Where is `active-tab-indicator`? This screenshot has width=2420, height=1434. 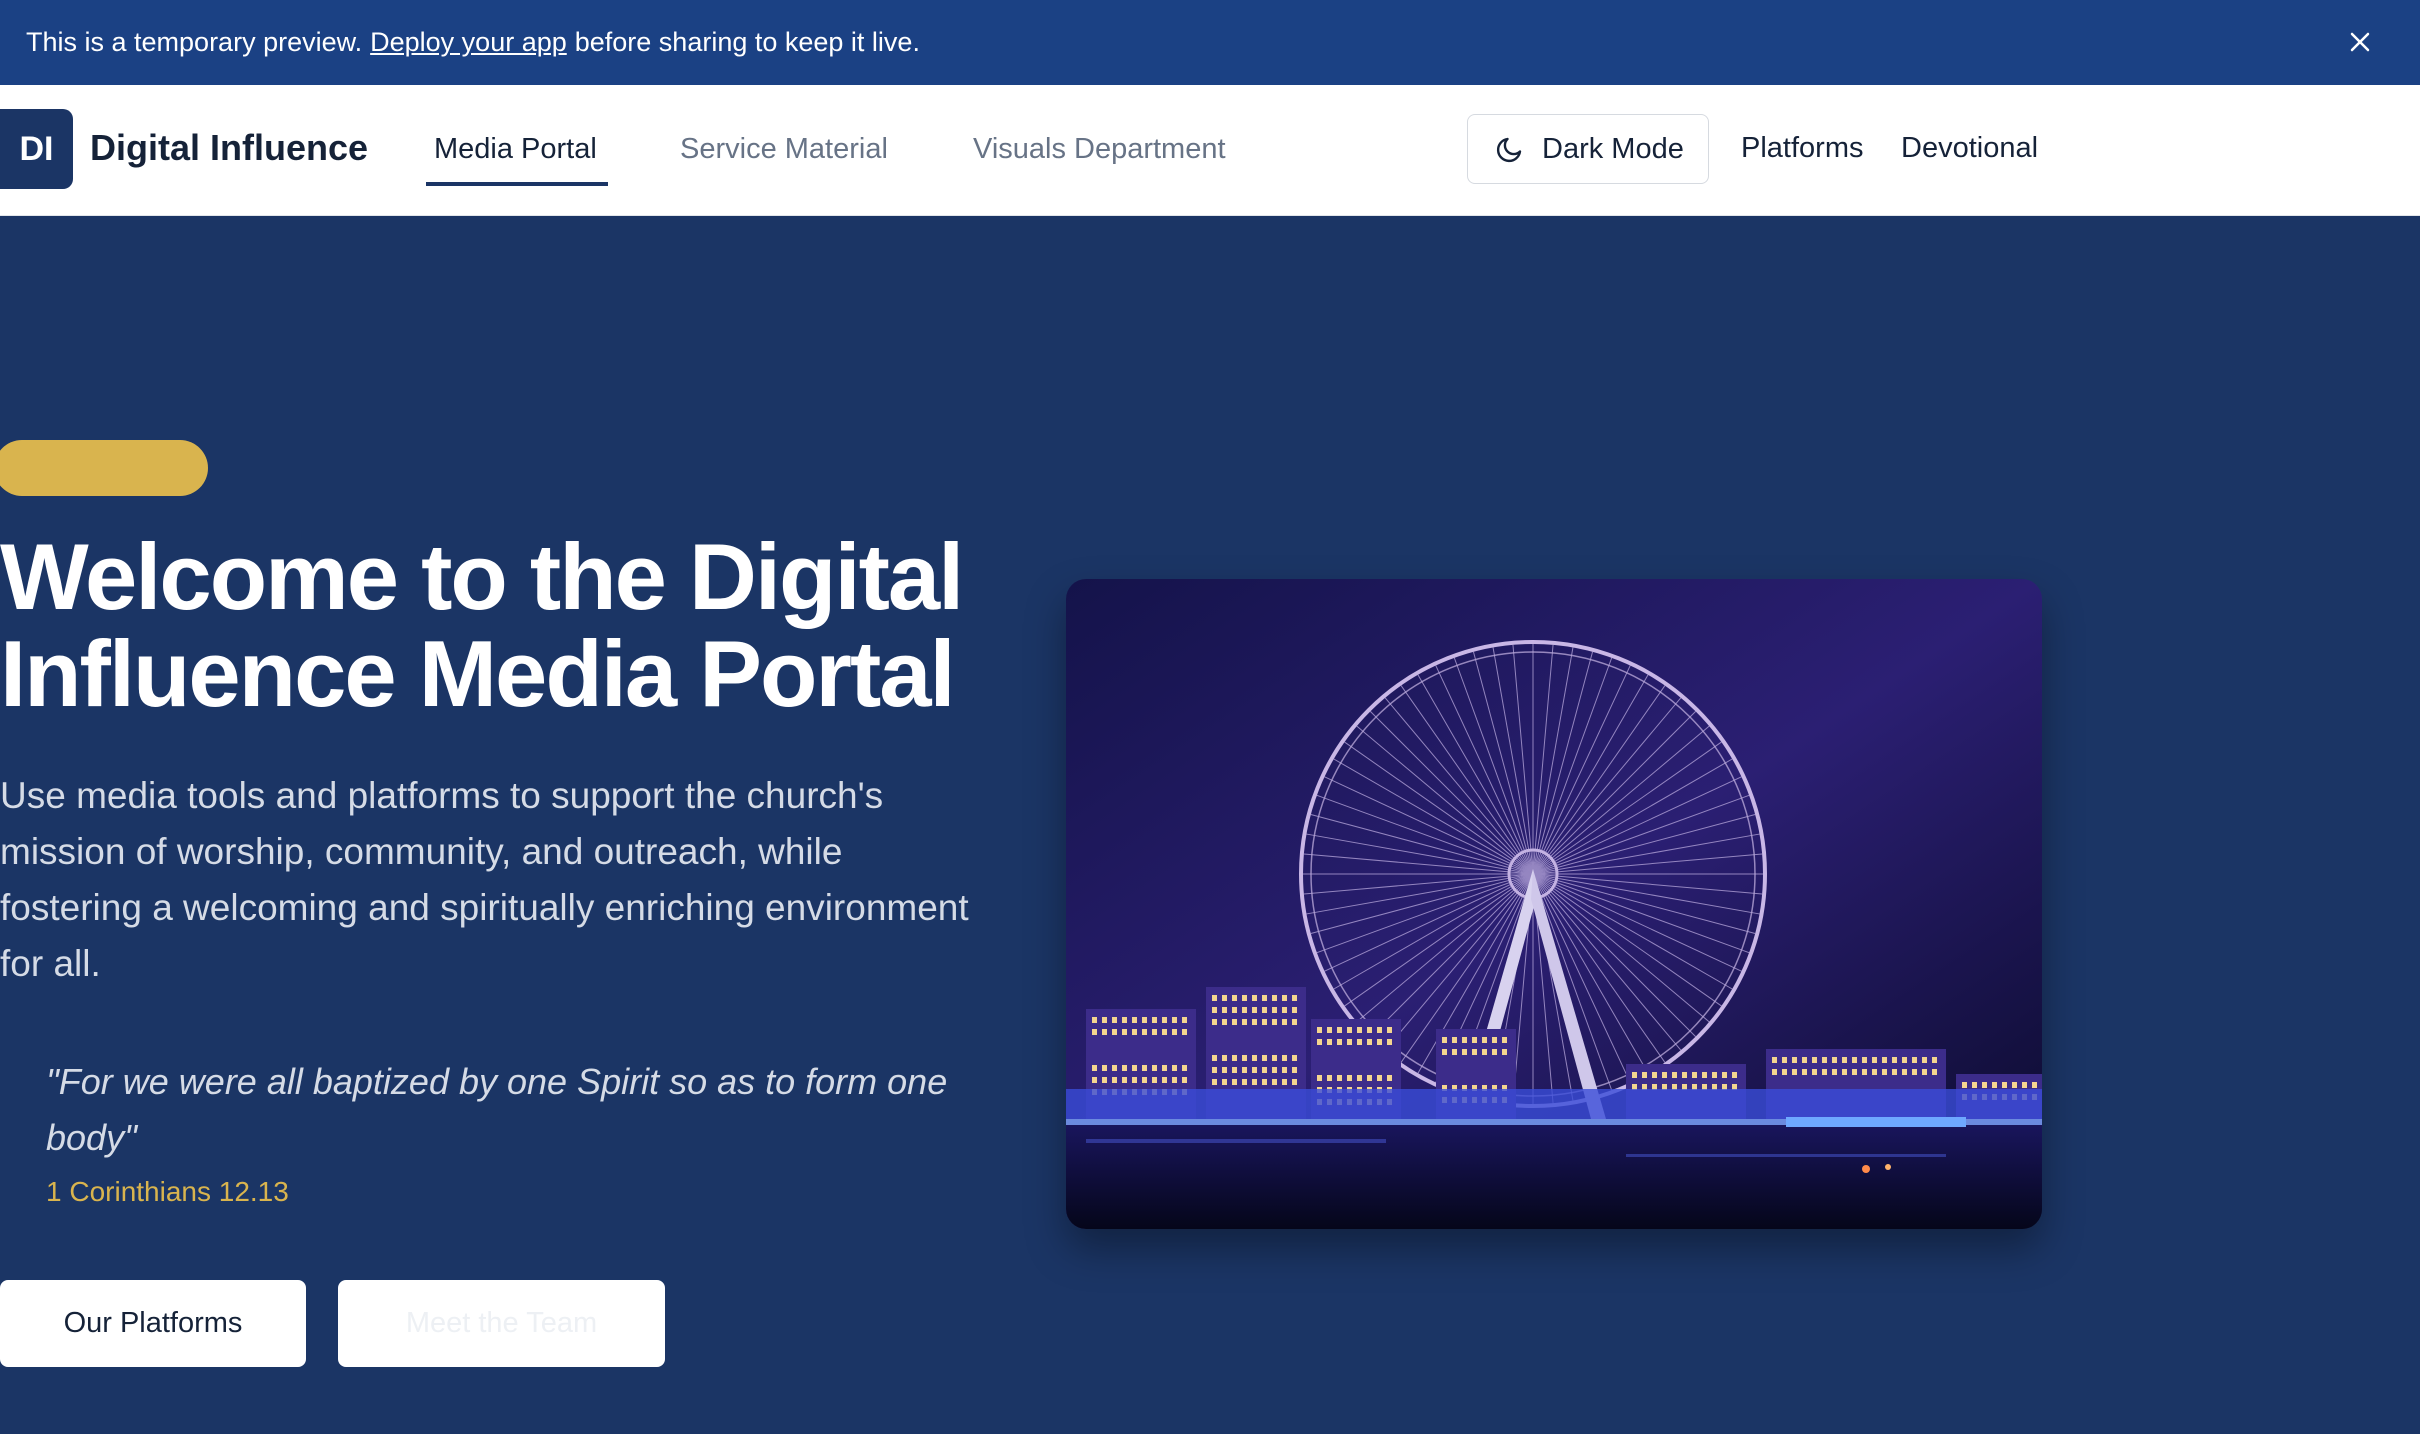
active-tab-indicator is located at coordinates (517, 184).